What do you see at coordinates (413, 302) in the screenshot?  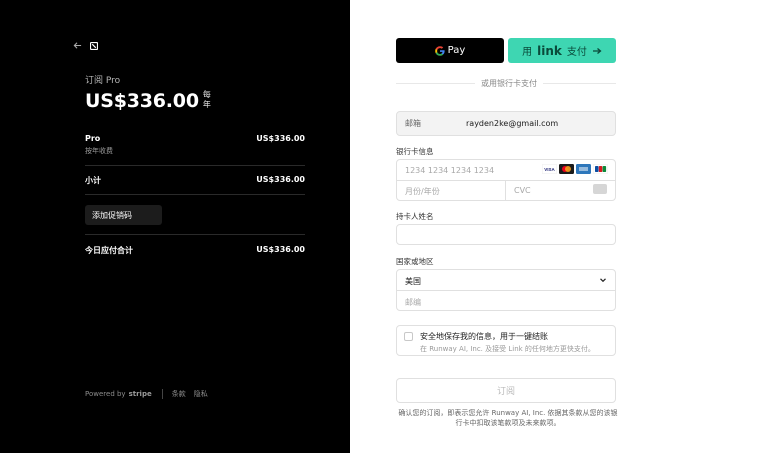 I see `zip-input: 邮编` at bounding box center [413, 302].